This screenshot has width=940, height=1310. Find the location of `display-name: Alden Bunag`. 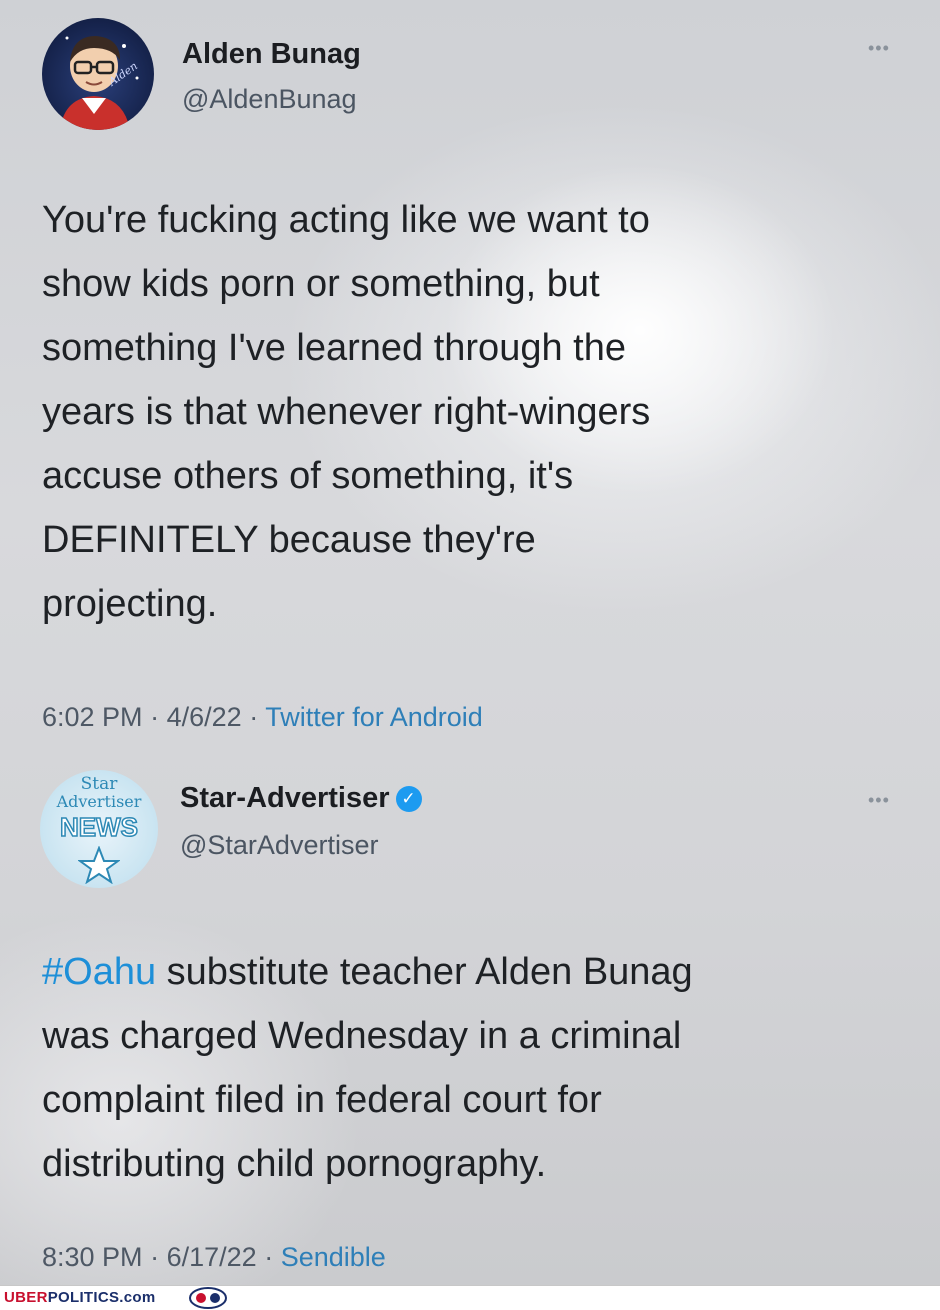

display-name: Alden Bunag is located at coordinates (271, 54).